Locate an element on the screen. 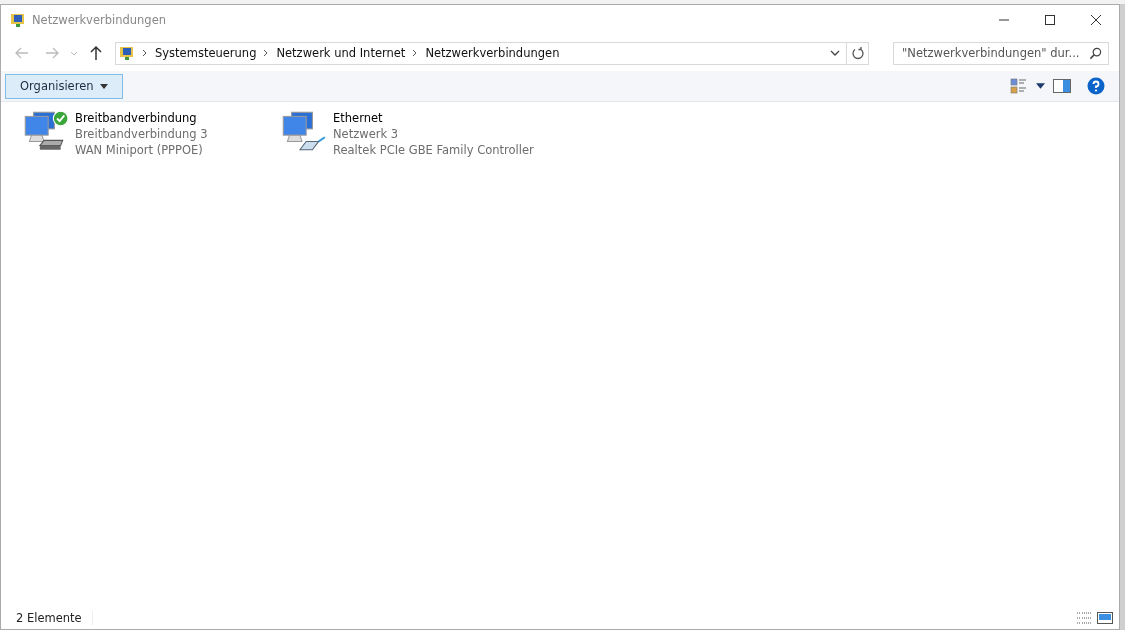 The image size is (1125, 630). connection-name: Breitbandverbindung is located at coordinates (136, 118).